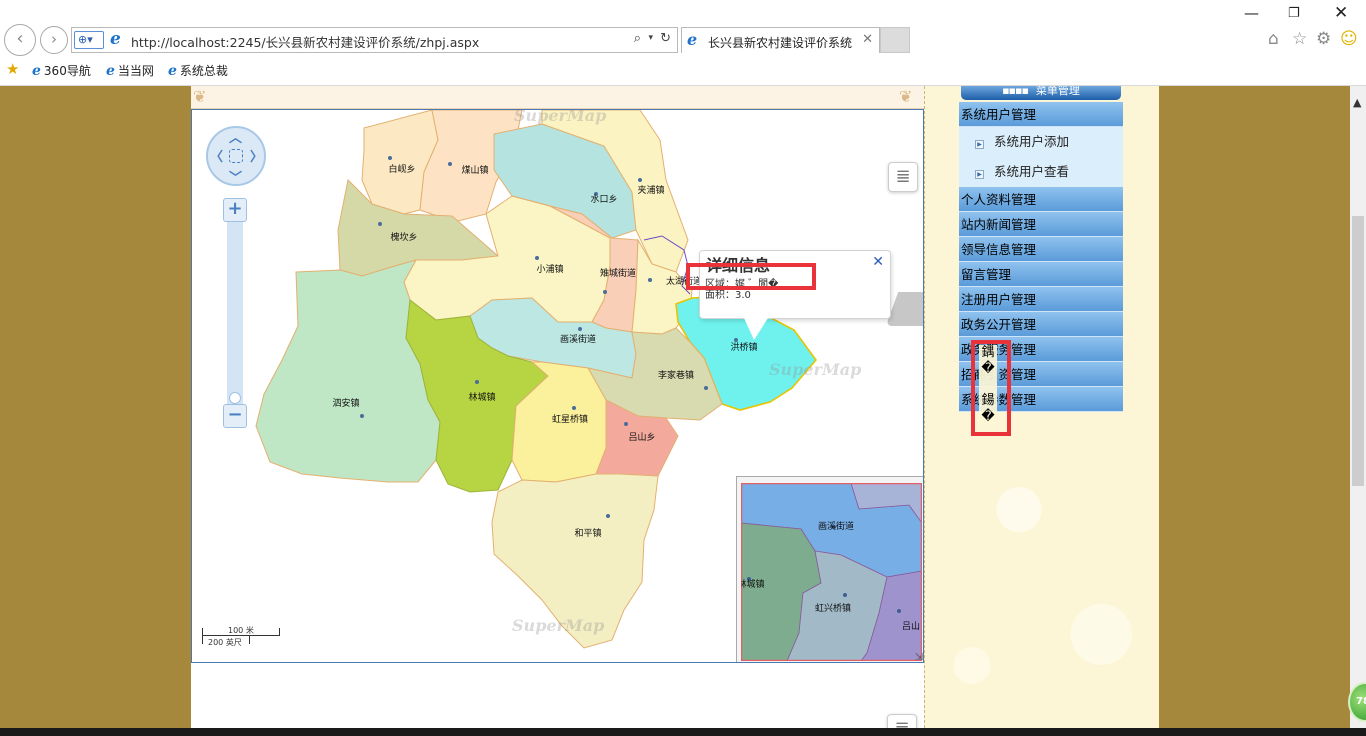 Image resolution: width=1366 pixels, height=736 pixels. I want to click on favorites-bar: ★ e 360导航 e 当当网 e 系统总裁, so click(683, 71).